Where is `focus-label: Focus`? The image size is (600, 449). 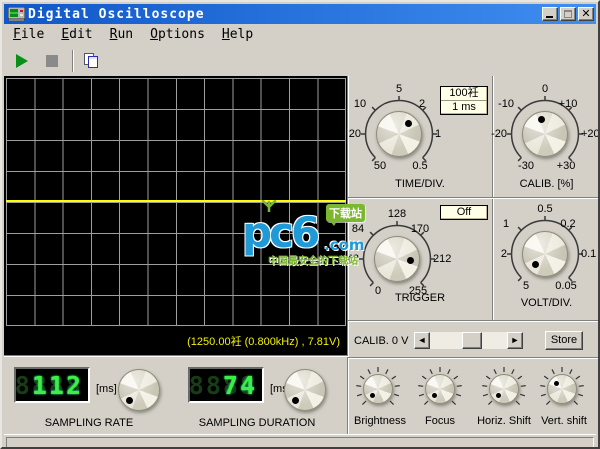
focus-label: Focus is located at coordinates (440, 421).